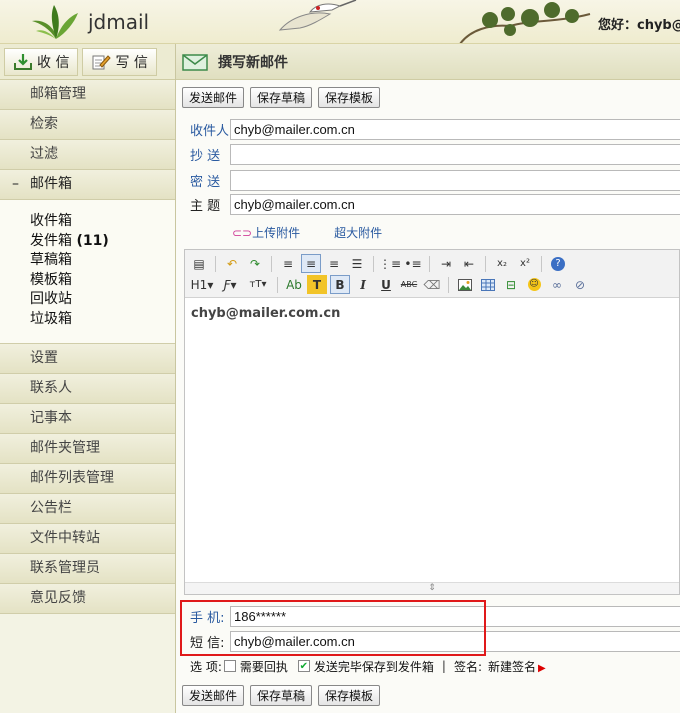 The image size is (680, 713). I want to click on nav-feedback: 意见反馈, so click(87, 599).